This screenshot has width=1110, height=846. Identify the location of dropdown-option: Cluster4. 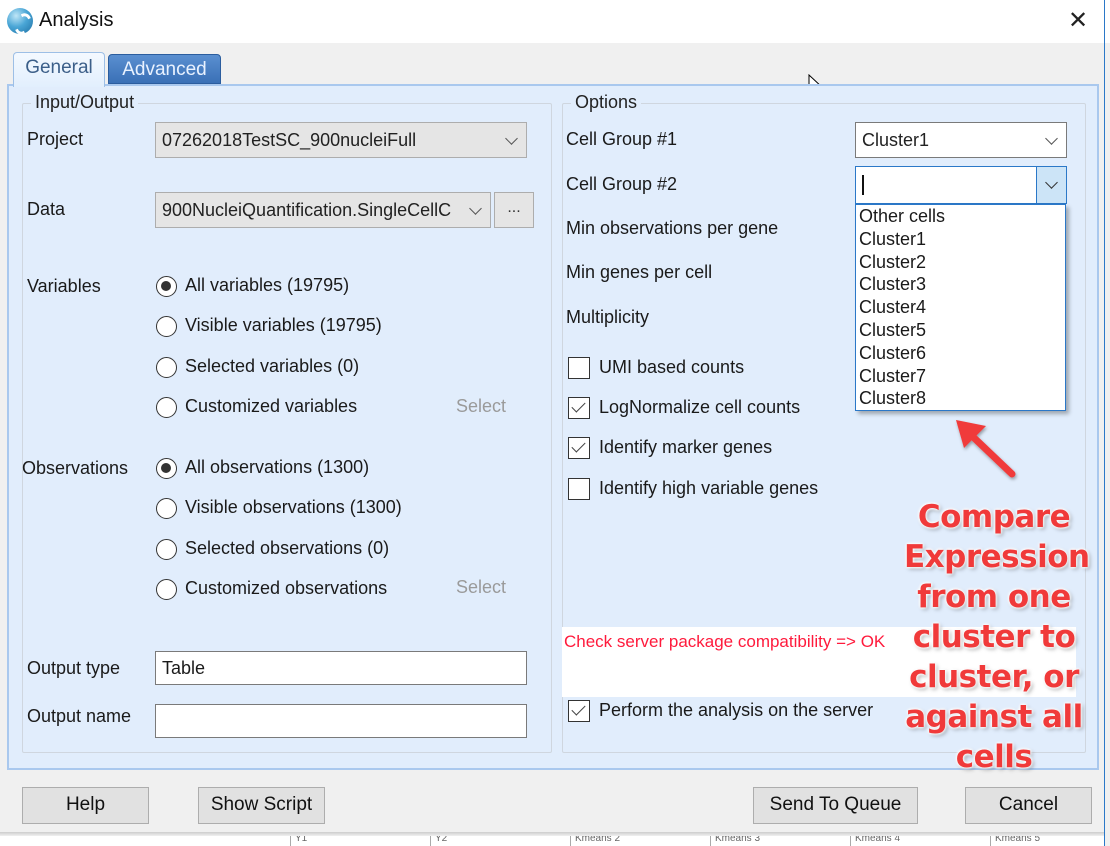
(960, 307).